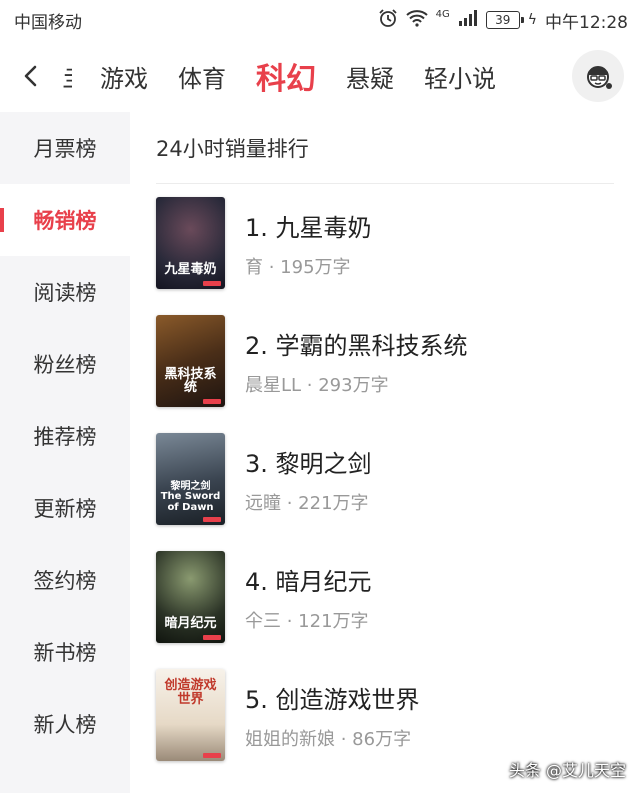  Describe the element at coordinates (190, 624) in the screenshot. I see `cover-title: 暗月纪元` at that location.